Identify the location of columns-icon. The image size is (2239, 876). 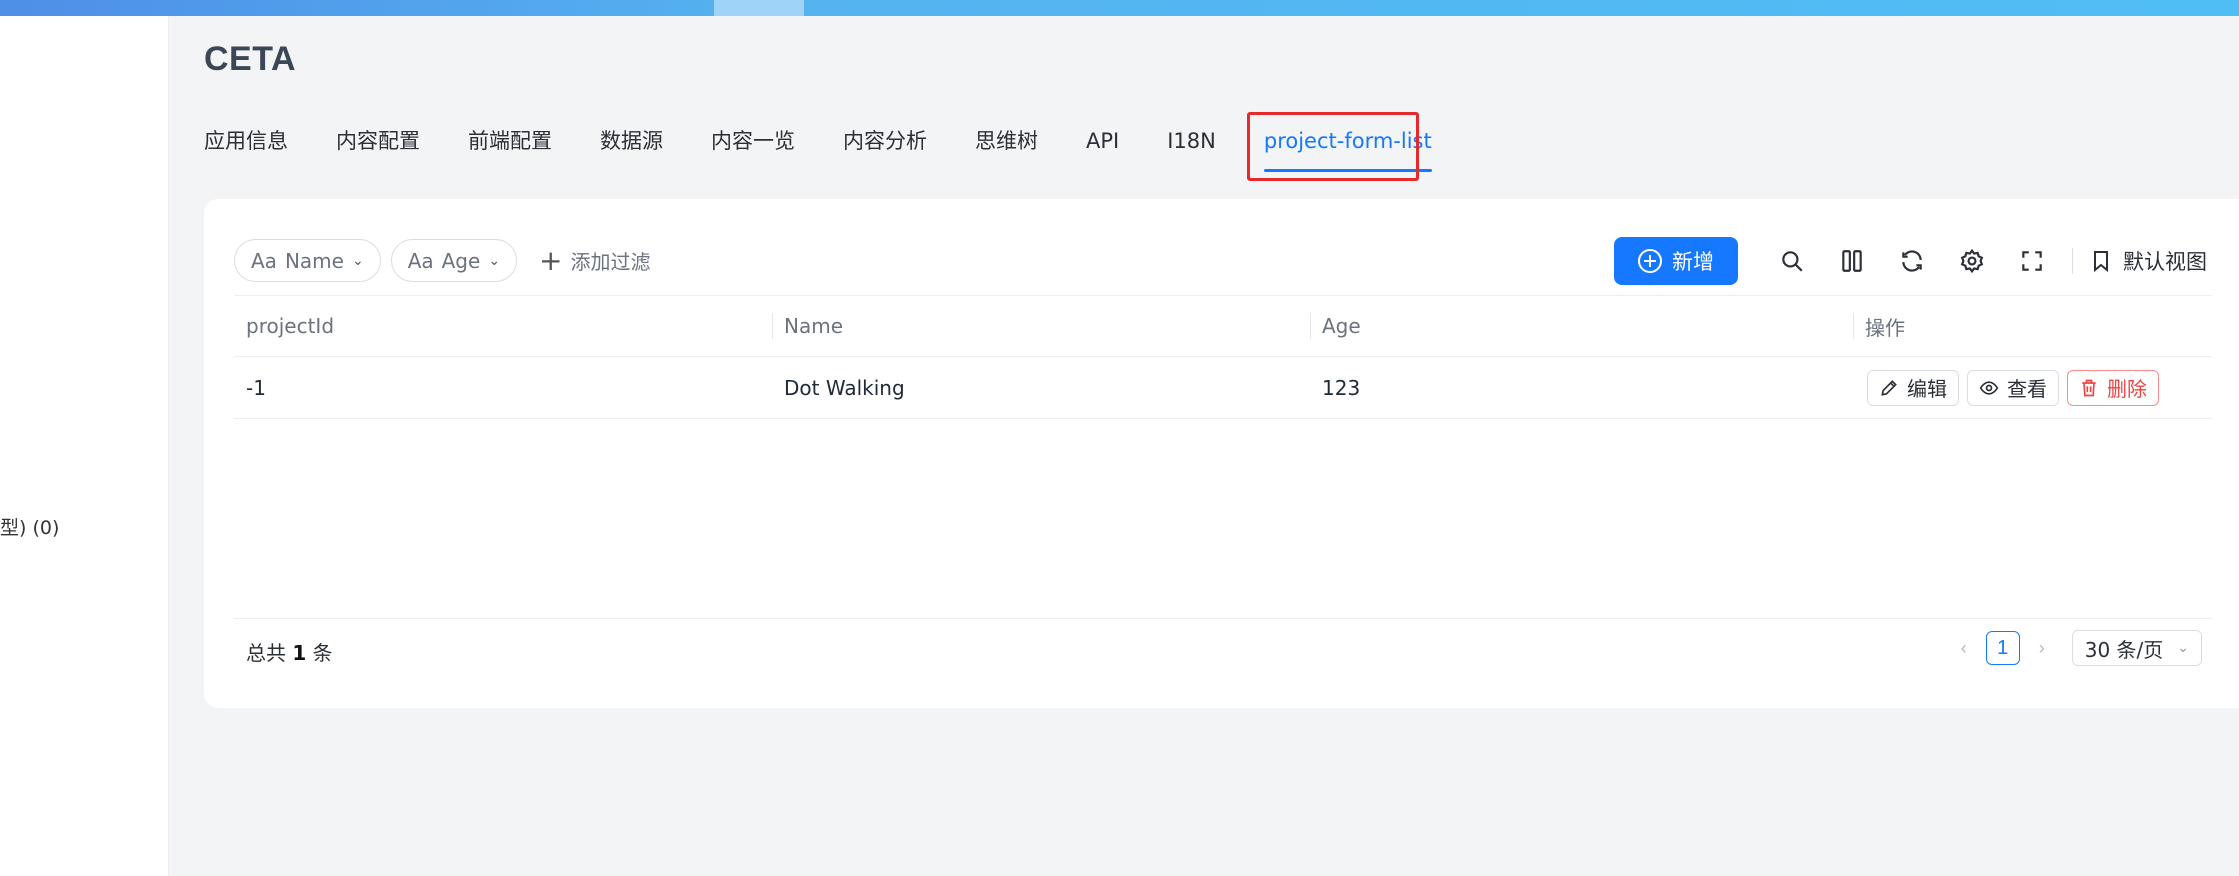
(1852, 261).